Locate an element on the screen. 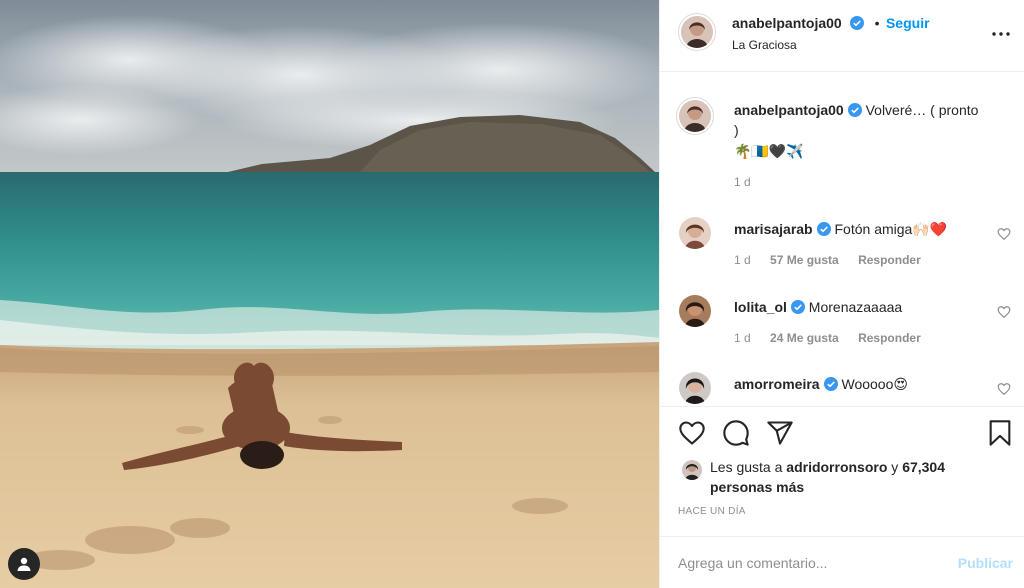  comment-text: amorromeira Wooooo😍 is located at coordinates (854, 384).